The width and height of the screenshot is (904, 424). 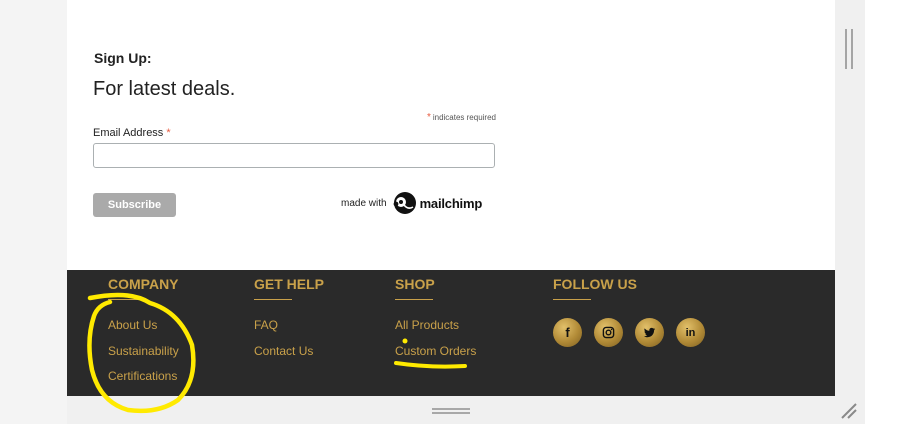 I want to click on signup-subheading: For latest deals., so click(x=164, y=89).